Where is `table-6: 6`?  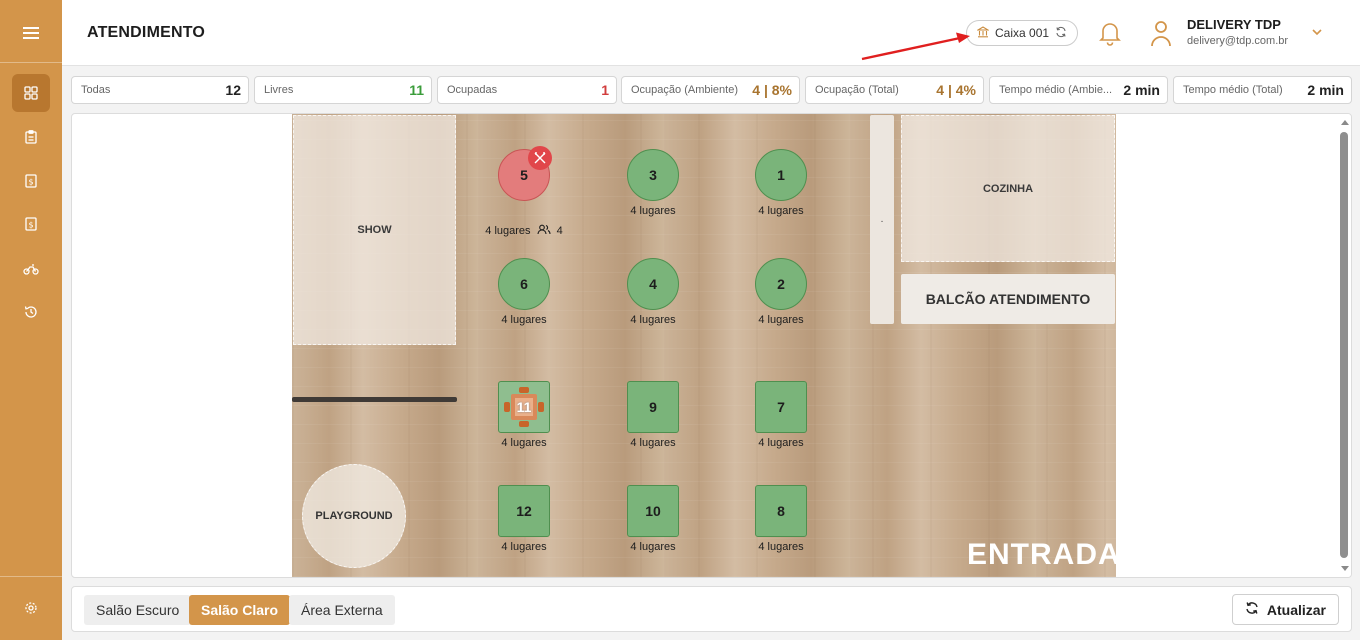 table-6: 6 is located at coordinates (524, 284).